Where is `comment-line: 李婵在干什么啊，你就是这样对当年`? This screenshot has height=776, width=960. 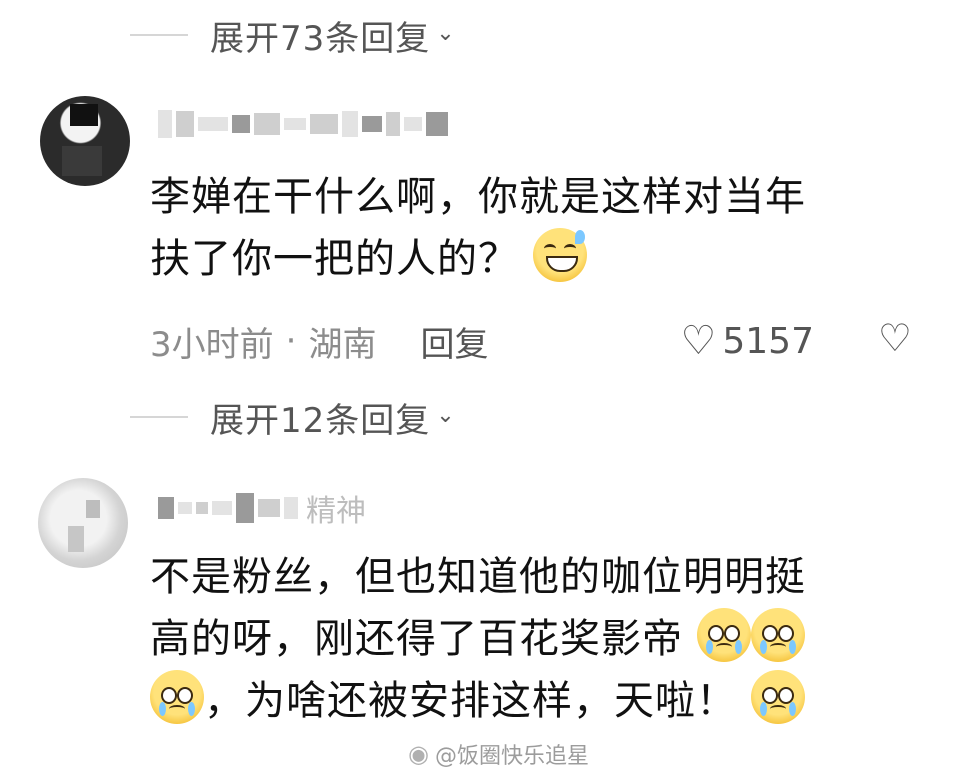
comment-line: 李婵在干什么啊，你就是这样对当年 is located at coordinates (478, 197).